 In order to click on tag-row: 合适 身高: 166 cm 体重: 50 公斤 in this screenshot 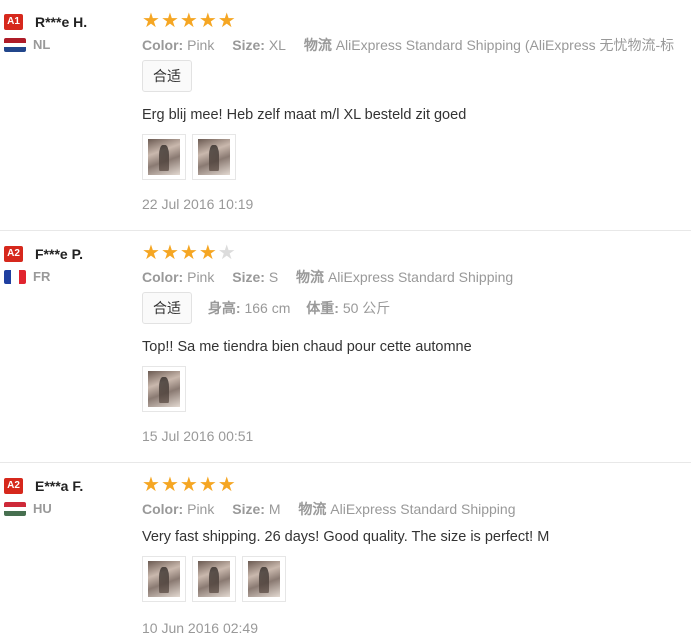, I will do `click(266, 308)`.